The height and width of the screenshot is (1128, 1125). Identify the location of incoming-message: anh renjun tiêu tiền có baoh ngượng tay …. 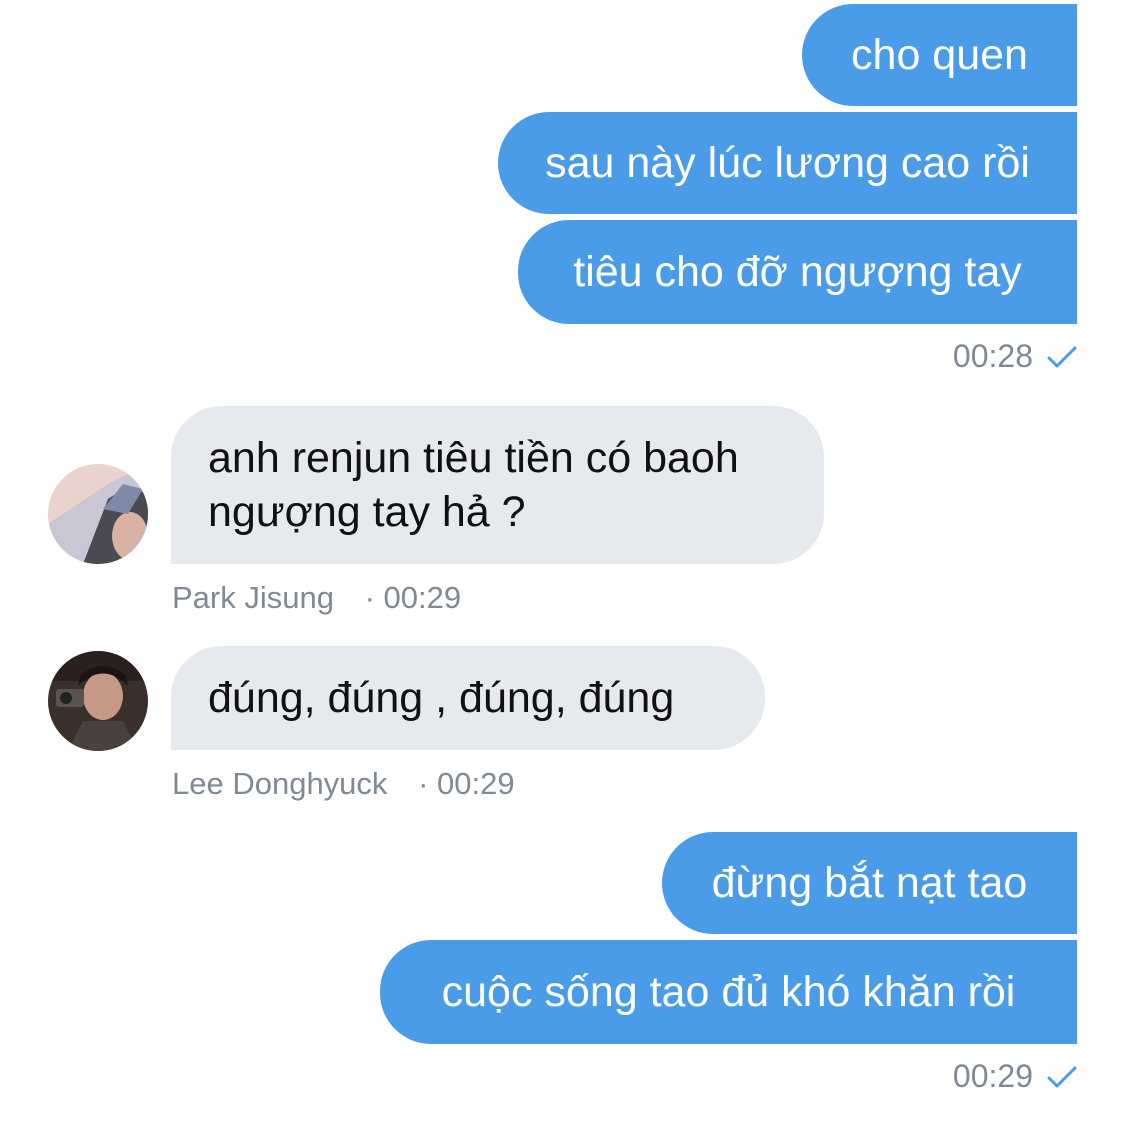
(497, 485).